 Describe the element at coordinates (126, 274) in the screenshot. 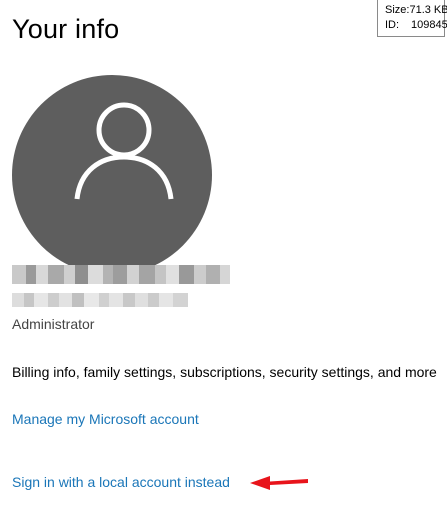

I see `account-name-redacted` at that location.